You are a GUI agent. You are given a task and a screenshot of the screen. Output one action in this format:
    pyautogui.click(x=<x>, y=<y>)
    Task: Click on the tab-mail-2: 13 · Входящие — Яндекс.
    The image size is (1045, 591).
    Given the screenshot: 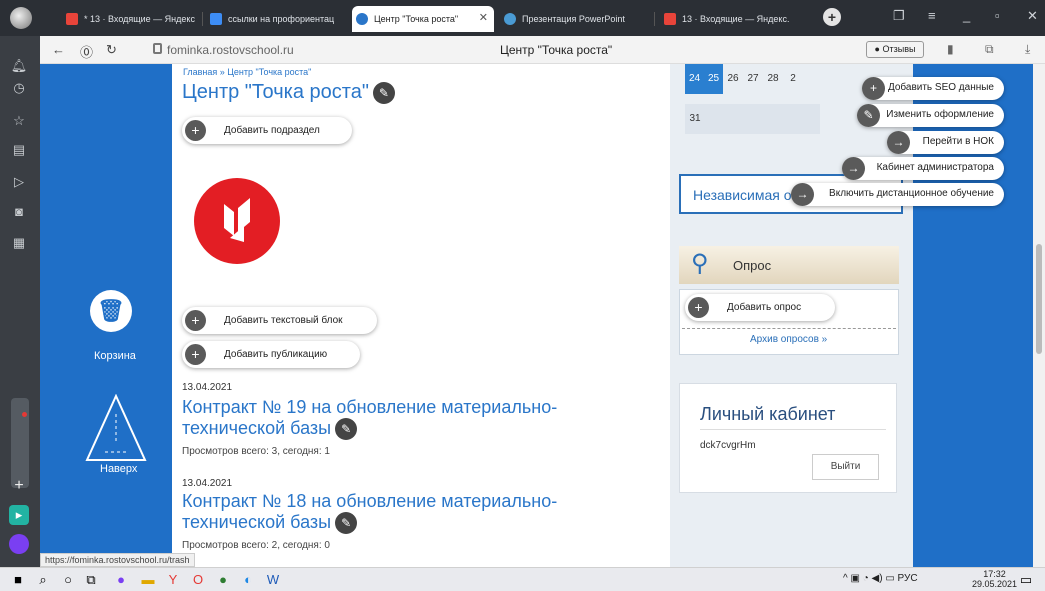 What is the action you would take?
    pyautogui.click(x=736, y=19)
    